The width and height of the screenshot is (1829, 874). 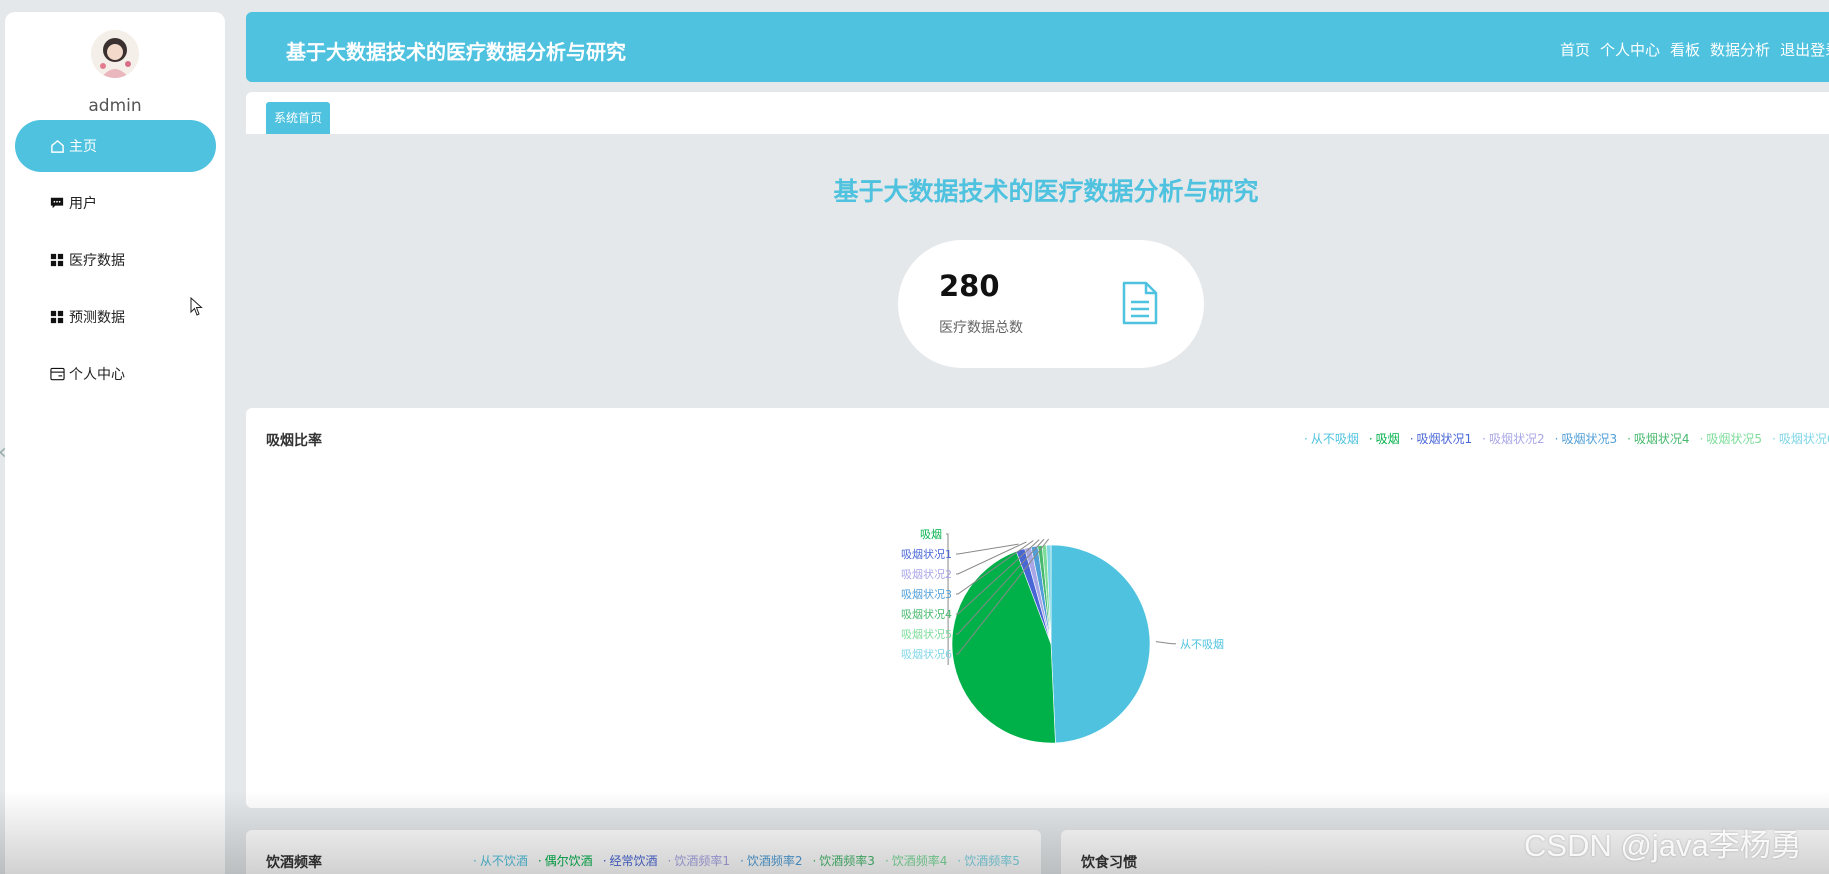 What do you see at coordinates (115, 146) in the screenshot?
I see `sidebar-item-home: 主页` at bounding box center [115, 146].